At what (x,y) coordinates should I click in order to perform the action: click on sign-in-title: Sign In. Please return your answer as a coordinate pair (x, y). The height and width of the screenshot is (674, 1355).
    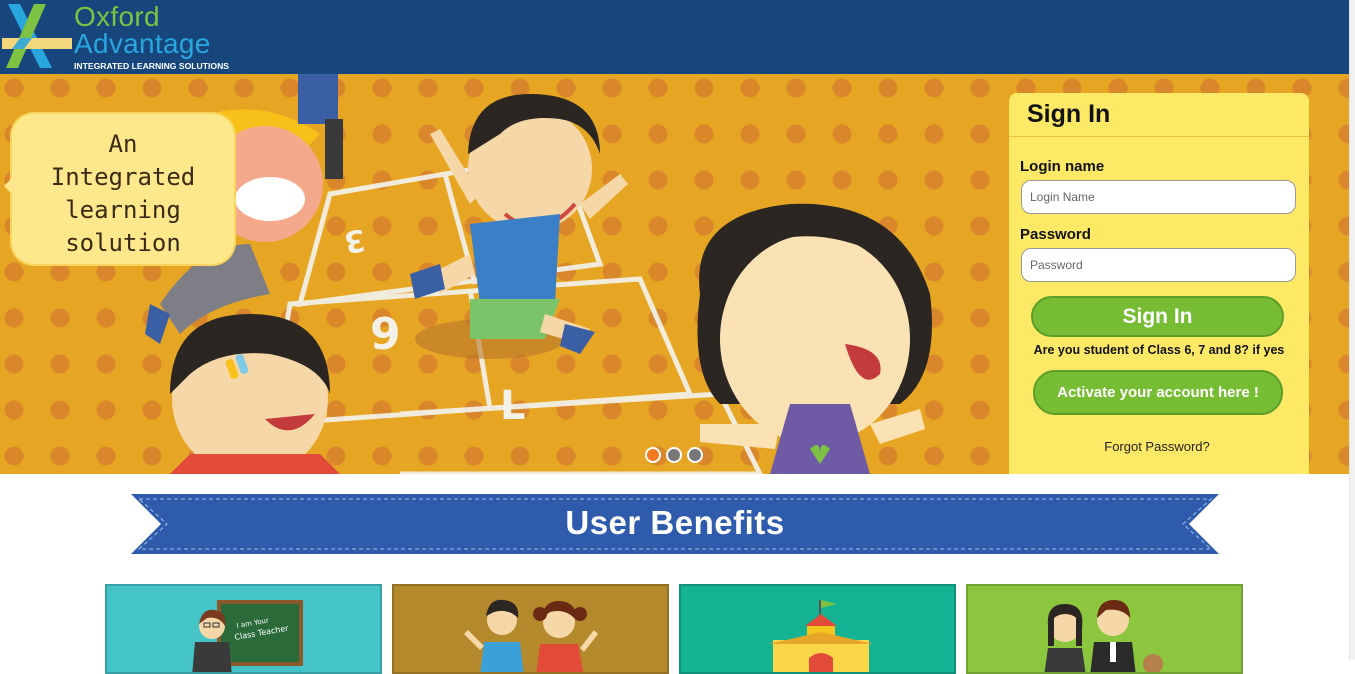
    Looking at the image, I should click on (1069, 114).